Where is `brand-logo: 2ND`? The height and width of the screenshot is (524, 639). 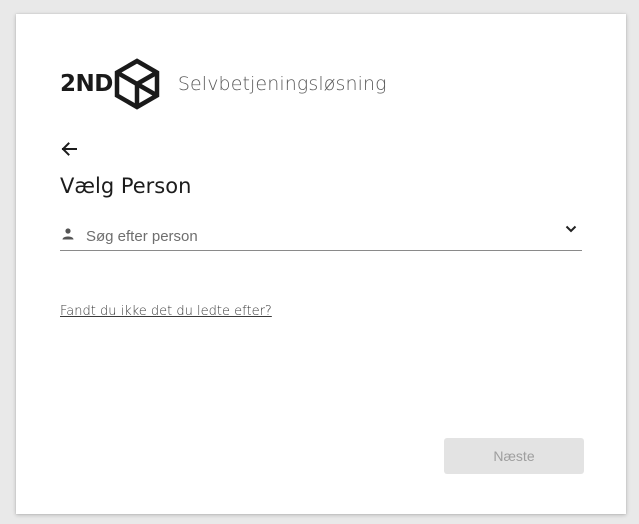 brand-logo: 2ND is located at coordinates (110, 84).